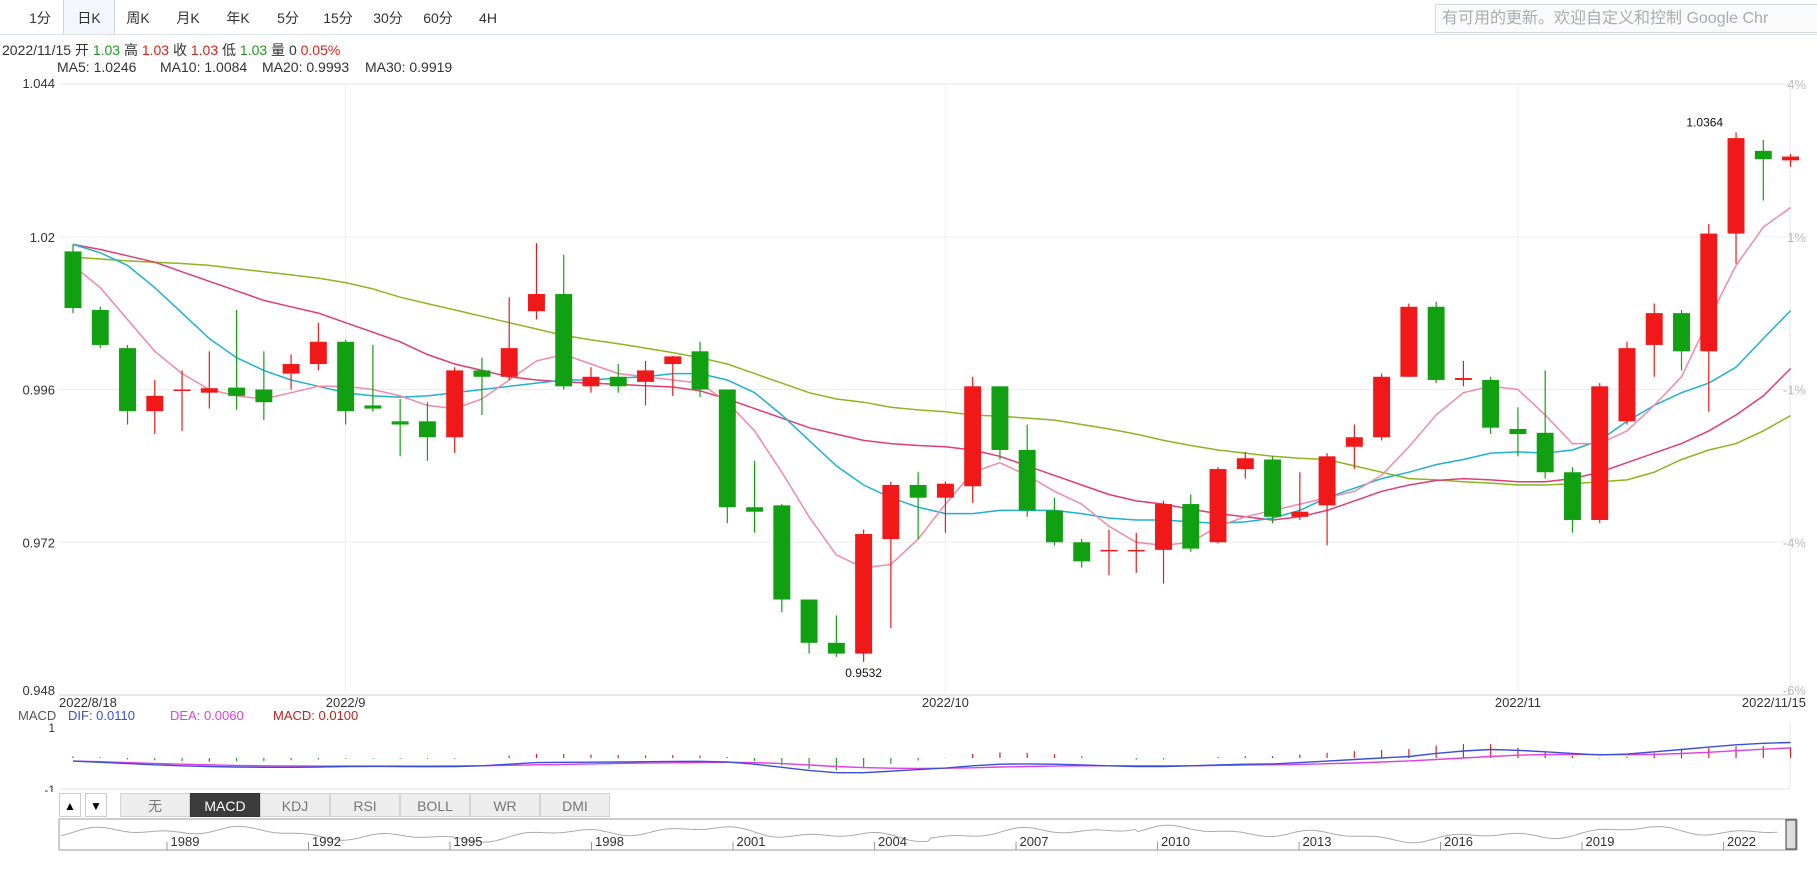 This screenshot has width=1817, height=887. I want to click on tab-1: 日K, so click(89, 17).